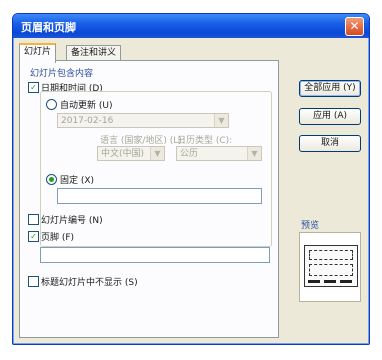 The width and height of the screenshot is (382, 360). I want to click on auto-update-radio: 自动更新 (U), so click(79, 104).